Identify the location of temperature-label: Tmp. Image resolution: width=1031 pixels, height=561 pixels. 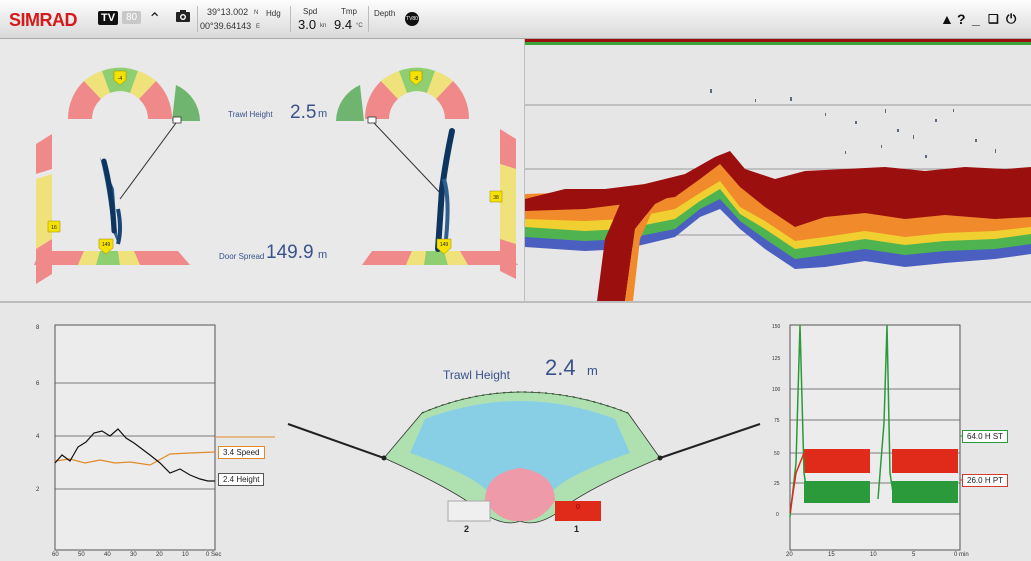
(349, 11).